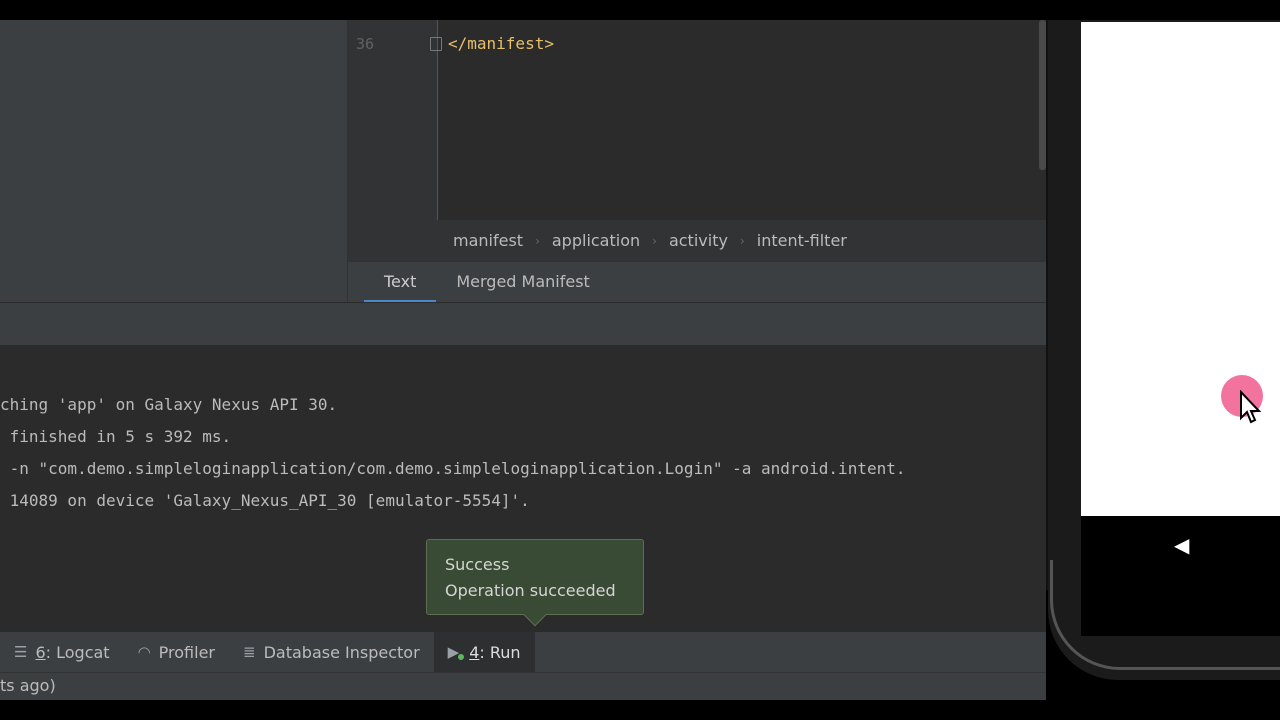 The width and height of the screenshot is (1280, 720). What do you see at coordinates (249, 652) in the screenshot?
I see `database-icon: ≣` at bounding box center [249, 652].